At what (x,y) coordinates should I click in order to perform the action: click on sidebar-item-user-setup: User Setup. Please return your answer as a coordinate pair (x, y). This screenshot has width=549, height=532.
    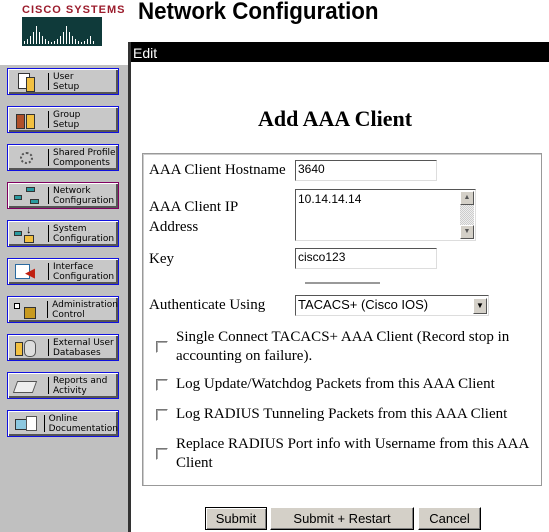
    Looking at the image, I should click on (63, 81).